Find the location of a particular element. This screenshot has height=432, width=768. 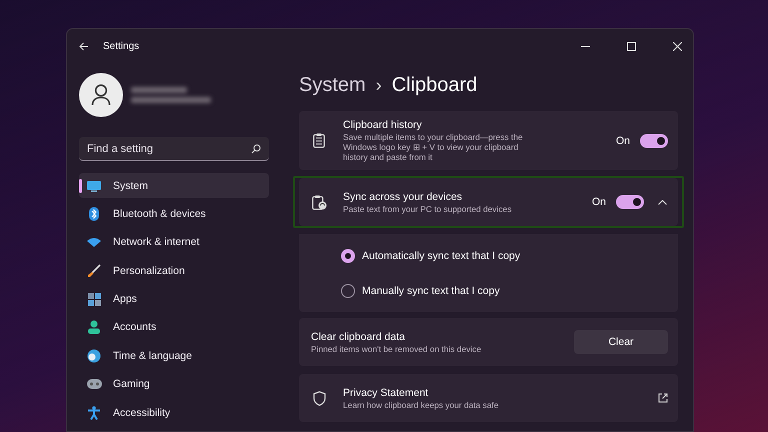

window-title: Settings is located at coordinates (121, 46).